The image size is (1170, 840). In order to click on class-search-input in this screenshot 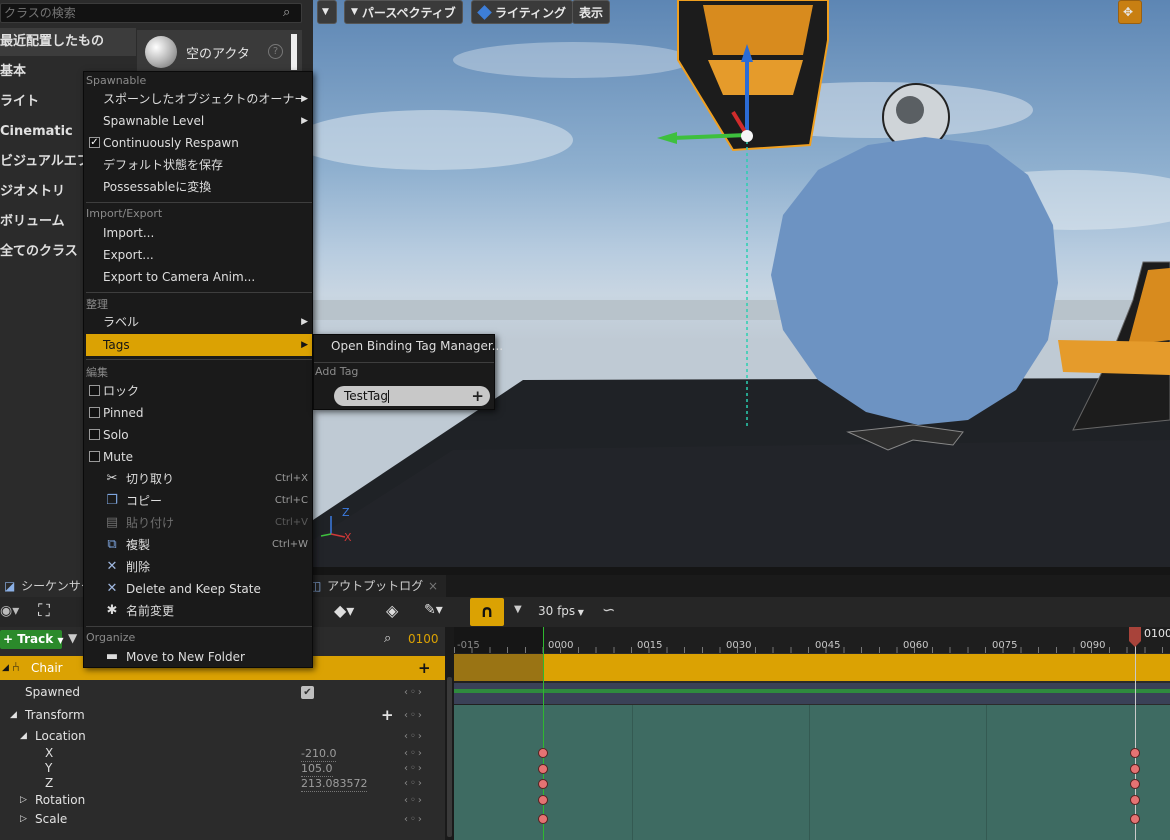, I will do `click(151, 13)`.